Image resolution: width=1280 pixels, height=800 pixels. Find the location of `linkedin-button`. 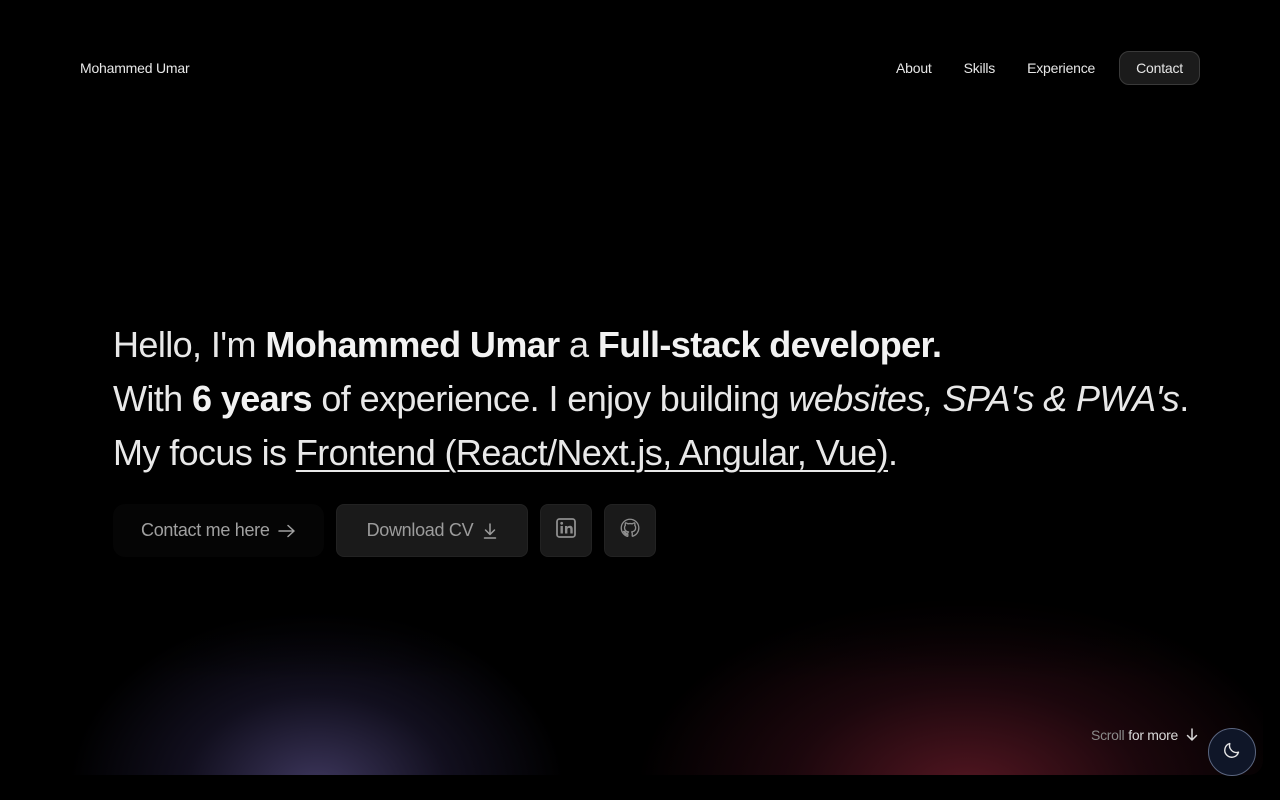

linkedin-button is located at coordinates (566, 530).